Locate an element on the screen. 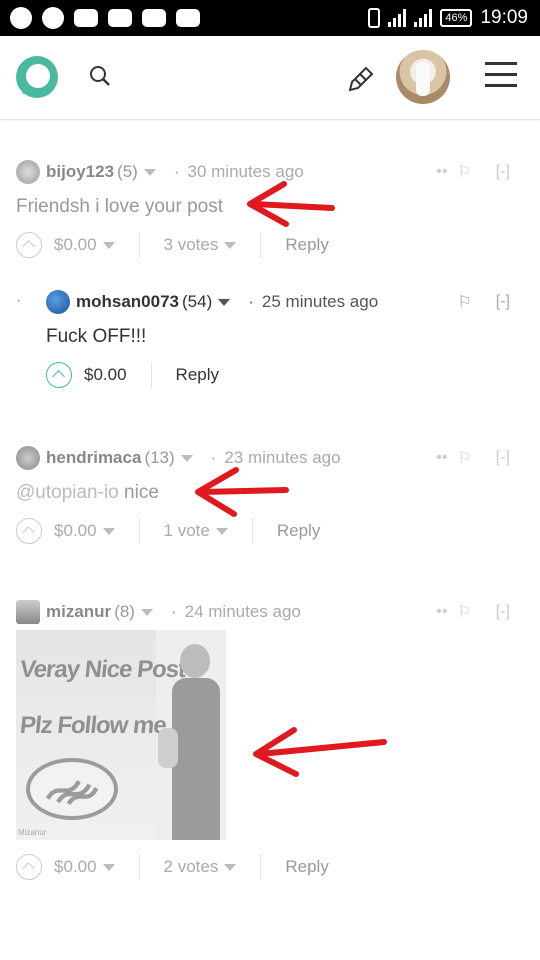 The width and height of the screenshot is (540, 960). battery-icon: 46% is located at coordinates (456, 18).